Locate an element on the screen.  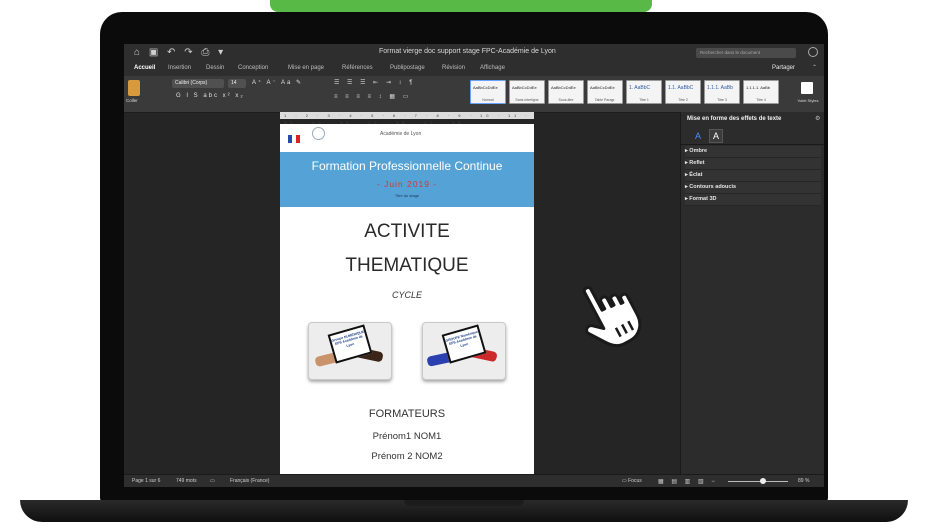
tab-revision: Révision is located at coordinates (453, 68).